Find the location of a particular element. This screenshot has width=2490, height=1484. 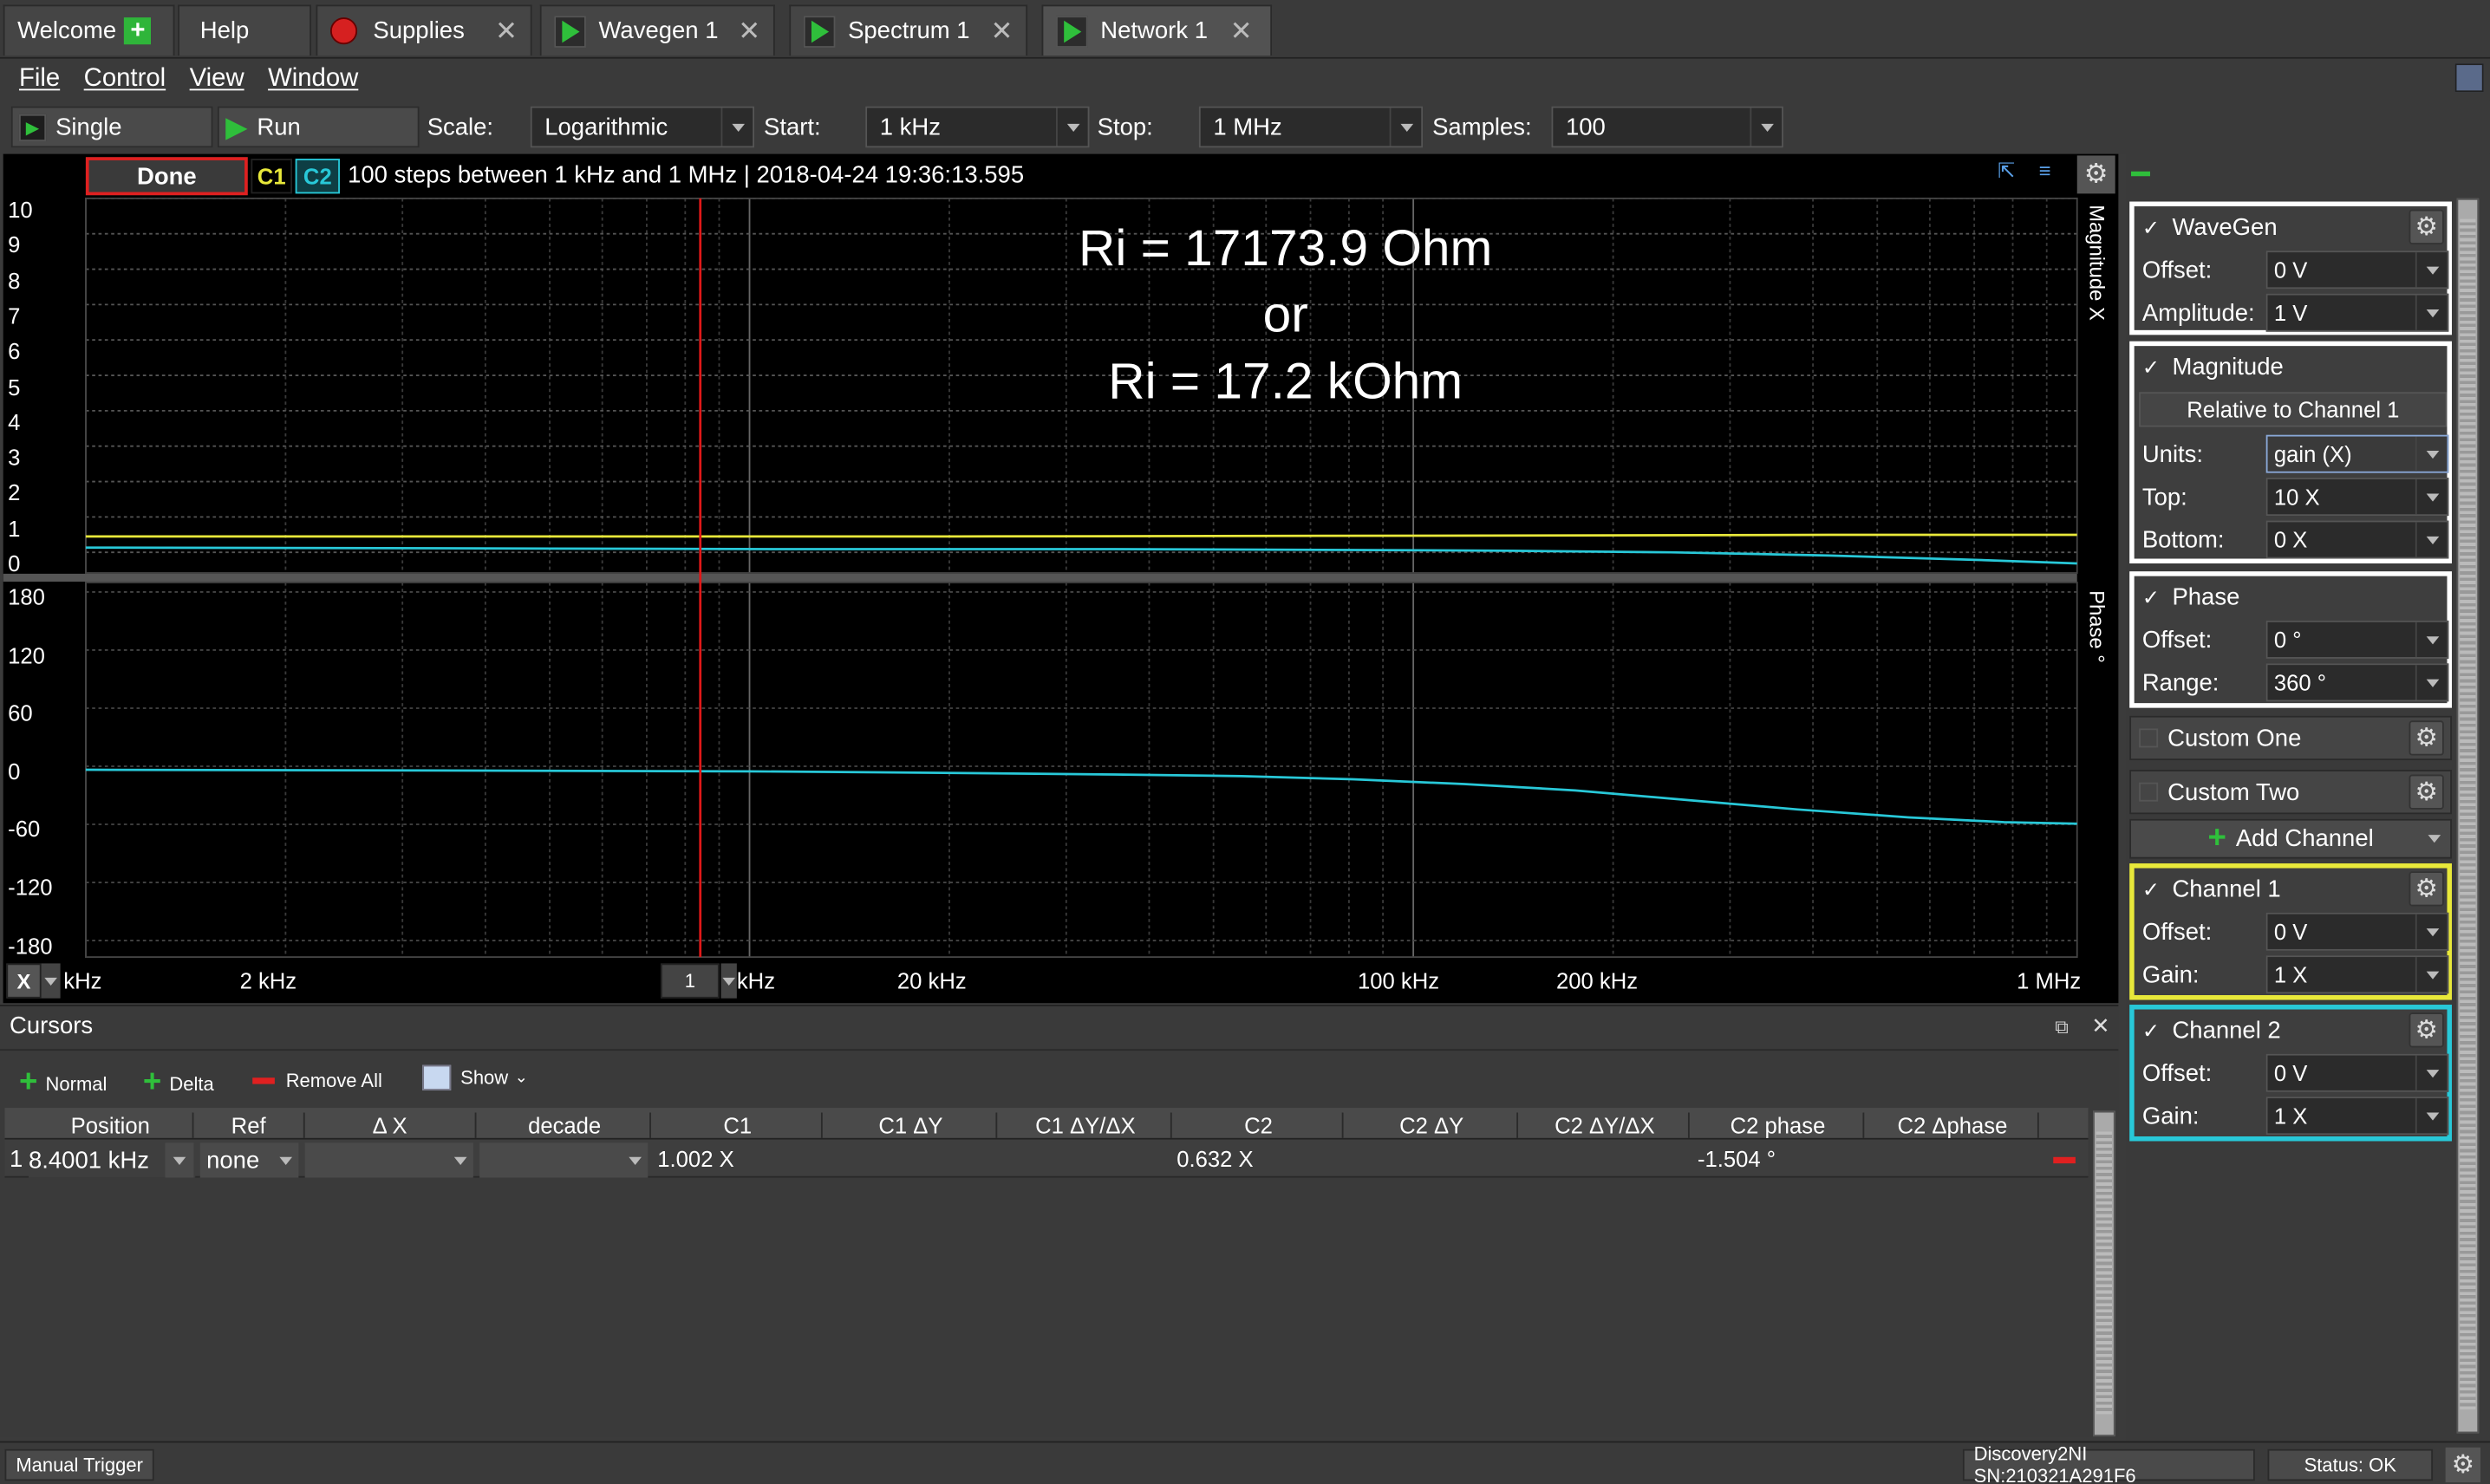

cursors-scrollbar is located at coordinates (2104, 1273).